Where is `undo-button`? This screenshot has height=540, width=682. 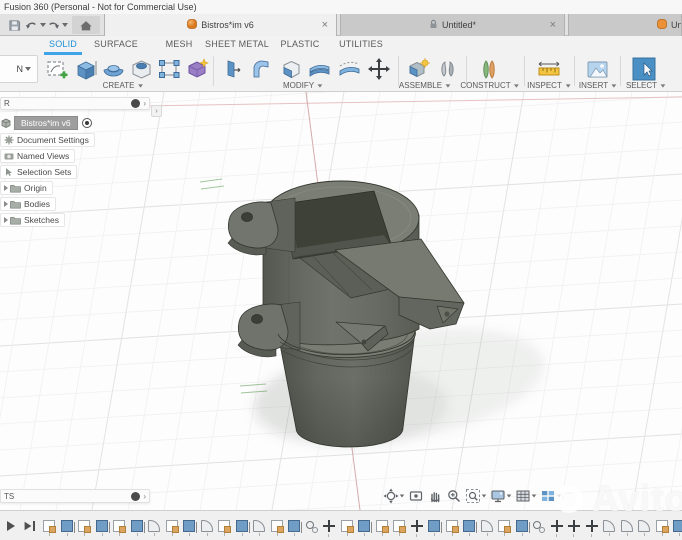
undo-button is located at coordinates (35, 25).